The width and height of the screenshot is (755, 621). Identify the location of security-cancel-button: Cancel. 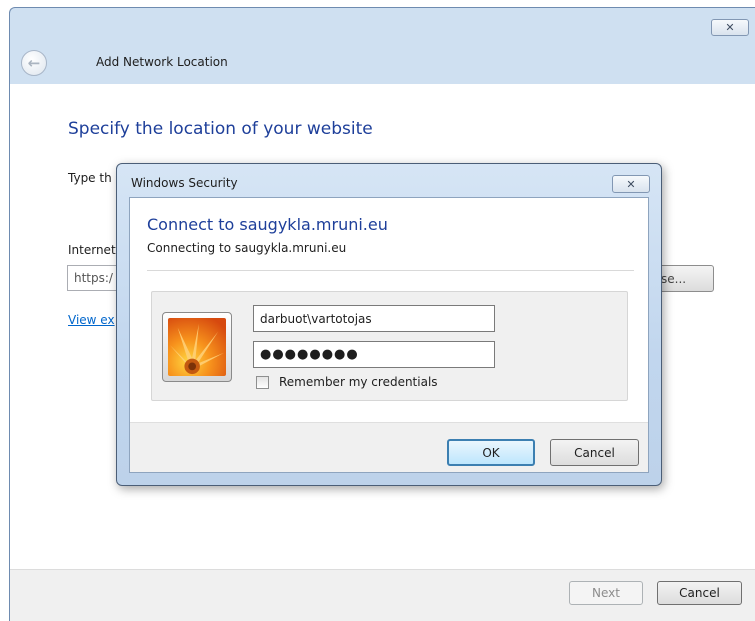
(594, 452).